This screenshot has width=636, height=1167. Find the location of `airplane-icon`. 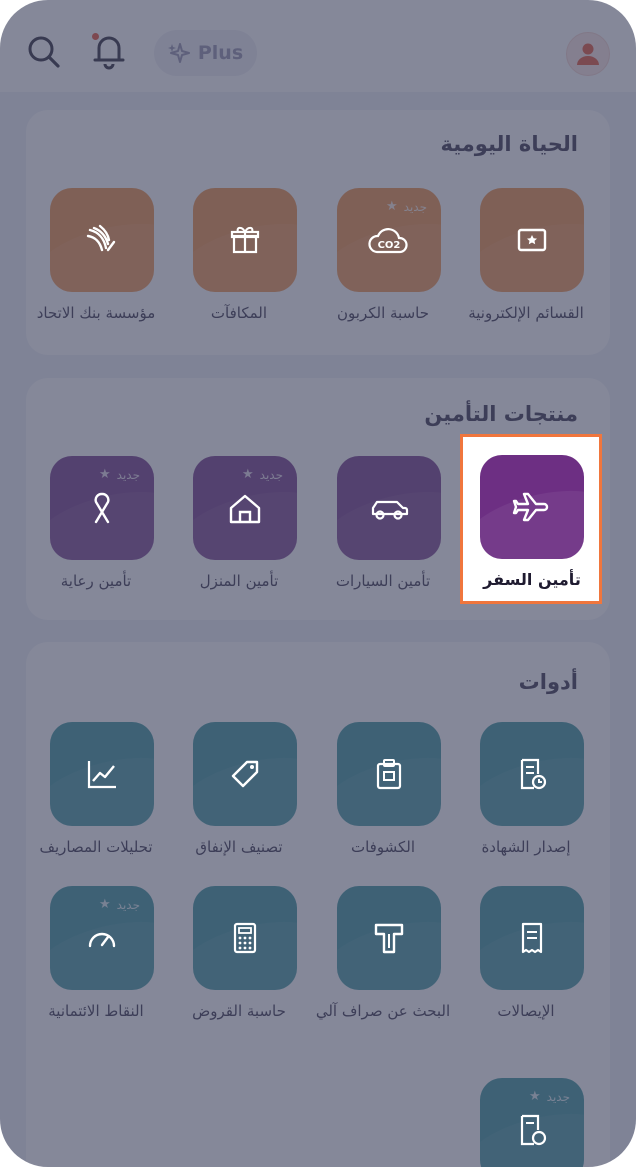

airplane-icon is located at coordinates (530, 507).